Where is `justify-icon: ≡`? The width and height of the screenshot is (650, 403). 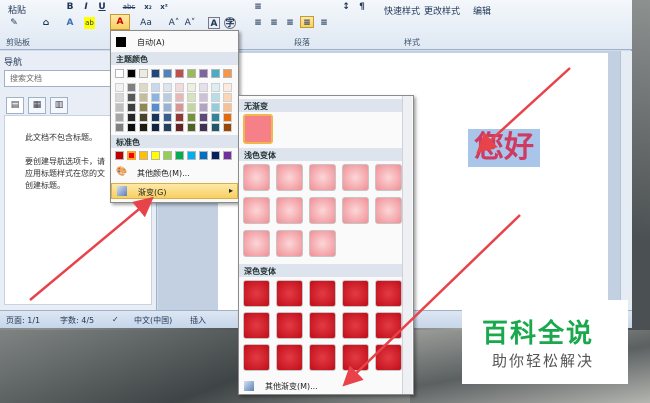 justify-icon: ≡ is located at coordinates (307, 22).